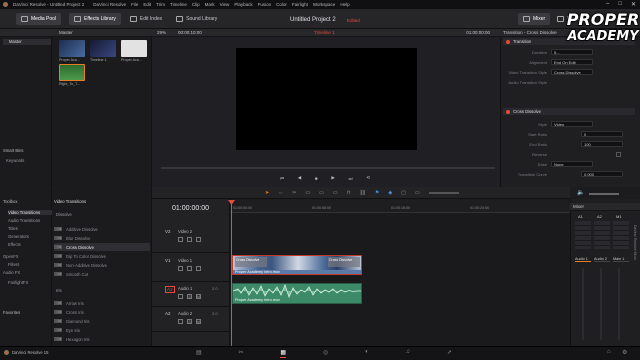 The height and width of the screenshot is (360, 640). I want to click on overwrite-icon: ▭, so click(321, 193).